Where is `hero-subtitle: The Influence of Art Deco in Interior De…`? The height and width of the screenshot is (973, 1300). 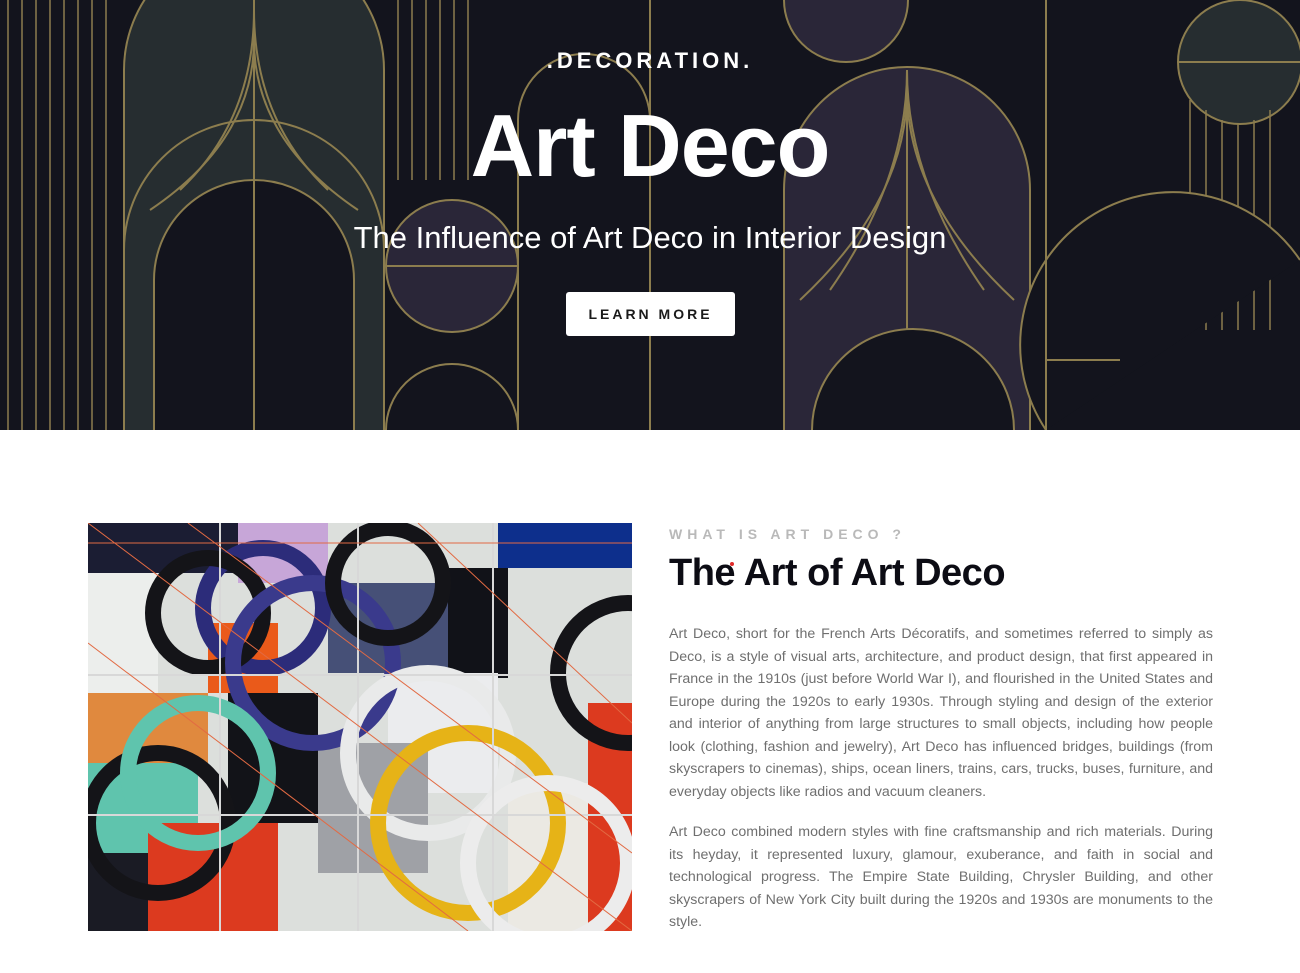
hero-subtitle: The Influence of Art Deco in Interior De… is located at coordinates (650, 237).